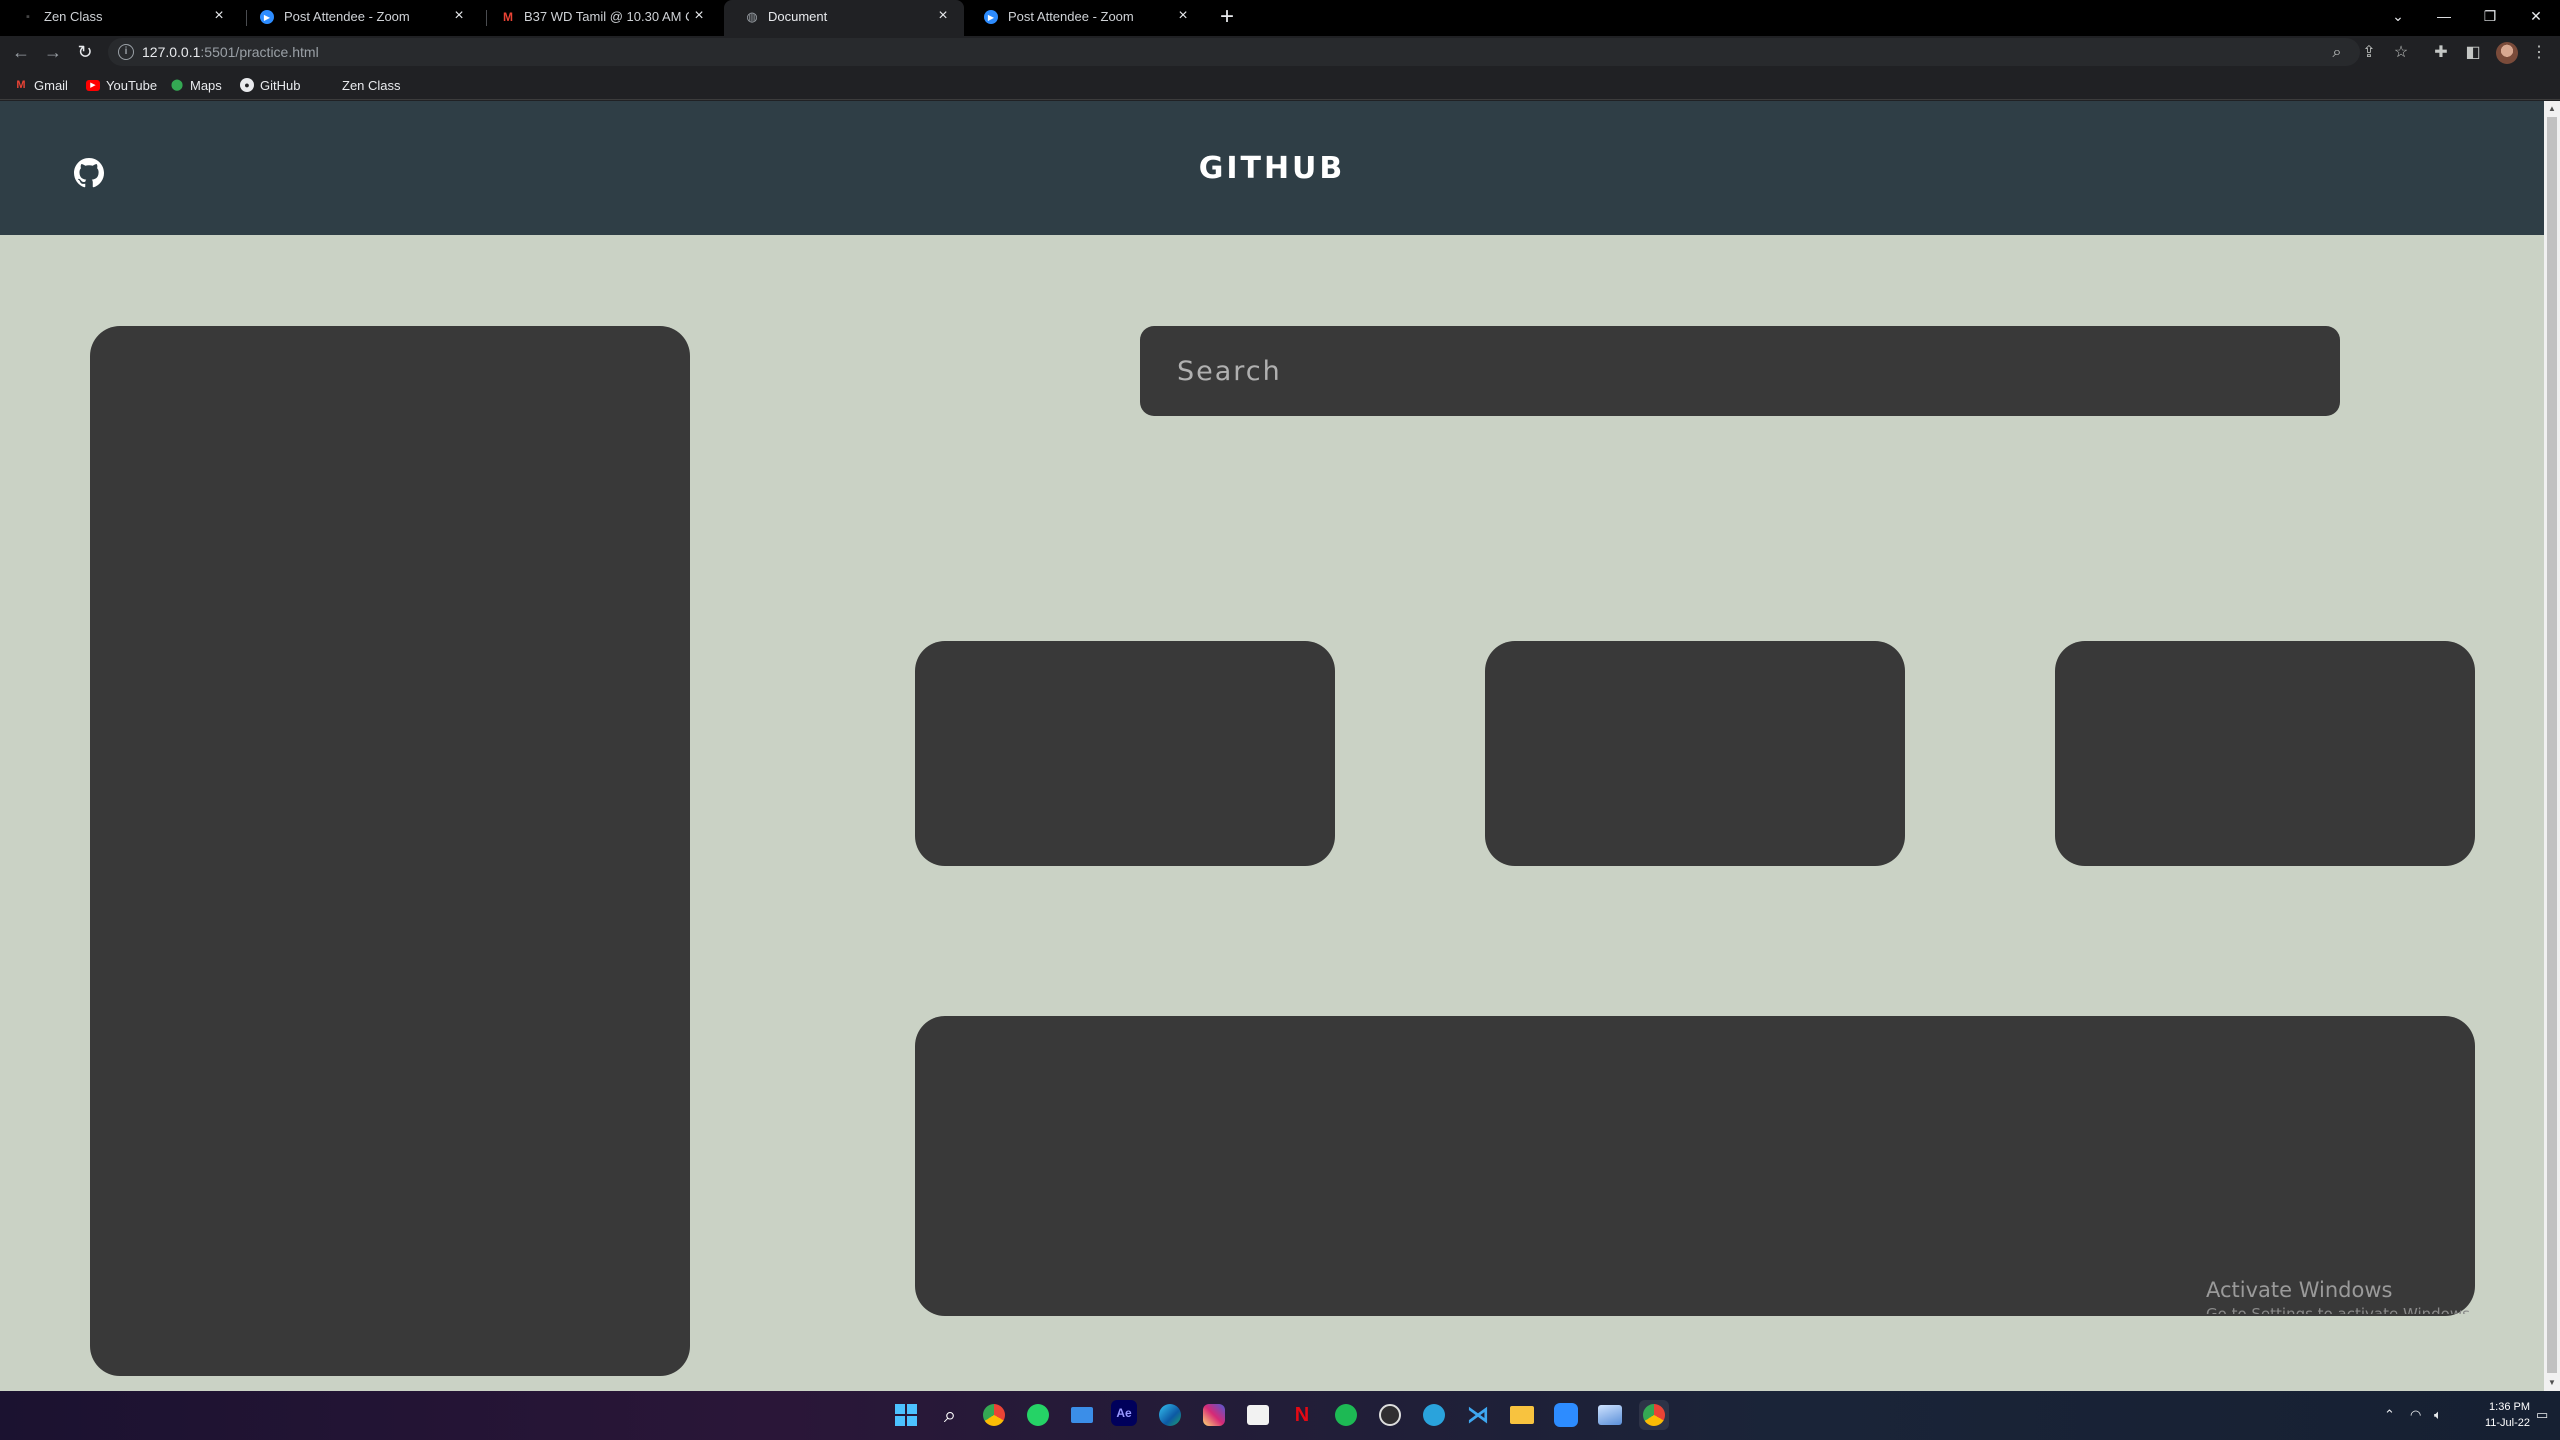 This screenshot has height=1440, width=2560. Describe the element at coordinates (53, 52) in the screenshot. I see `forward-button: →` at that location.